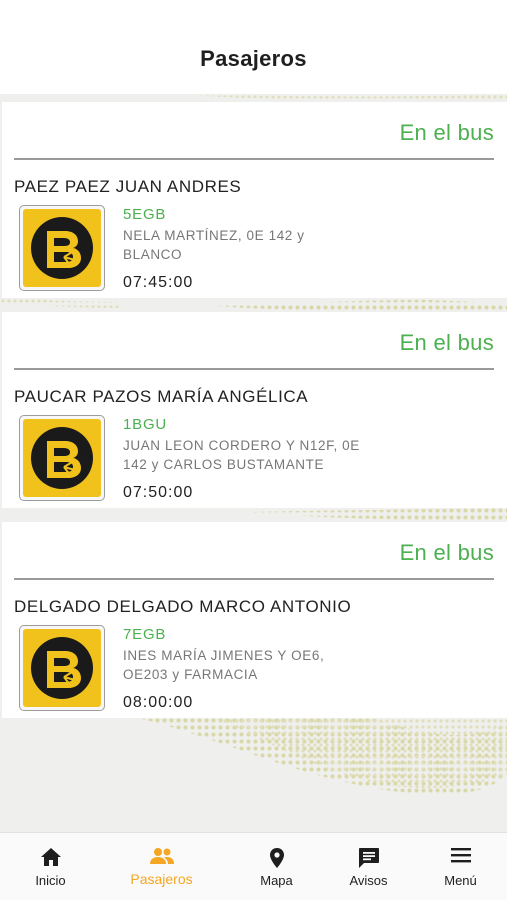 The width and height of the screenshot is (507, 901). Describe the element at coordinates (276, 880) in the screenshot. I see `tab-label: Mapa` at that location.